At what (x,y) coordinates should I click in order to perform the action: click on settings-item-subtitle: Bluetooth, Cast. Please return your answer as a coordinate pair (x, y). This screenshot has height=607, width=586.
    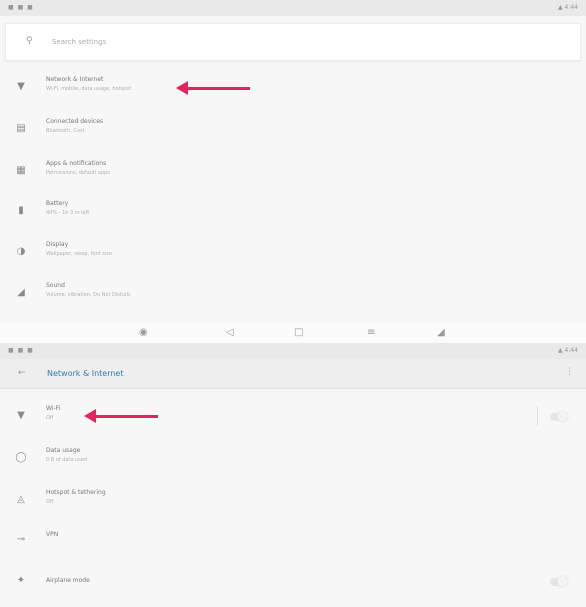
    Looking at the image, I should click on (65, 131).